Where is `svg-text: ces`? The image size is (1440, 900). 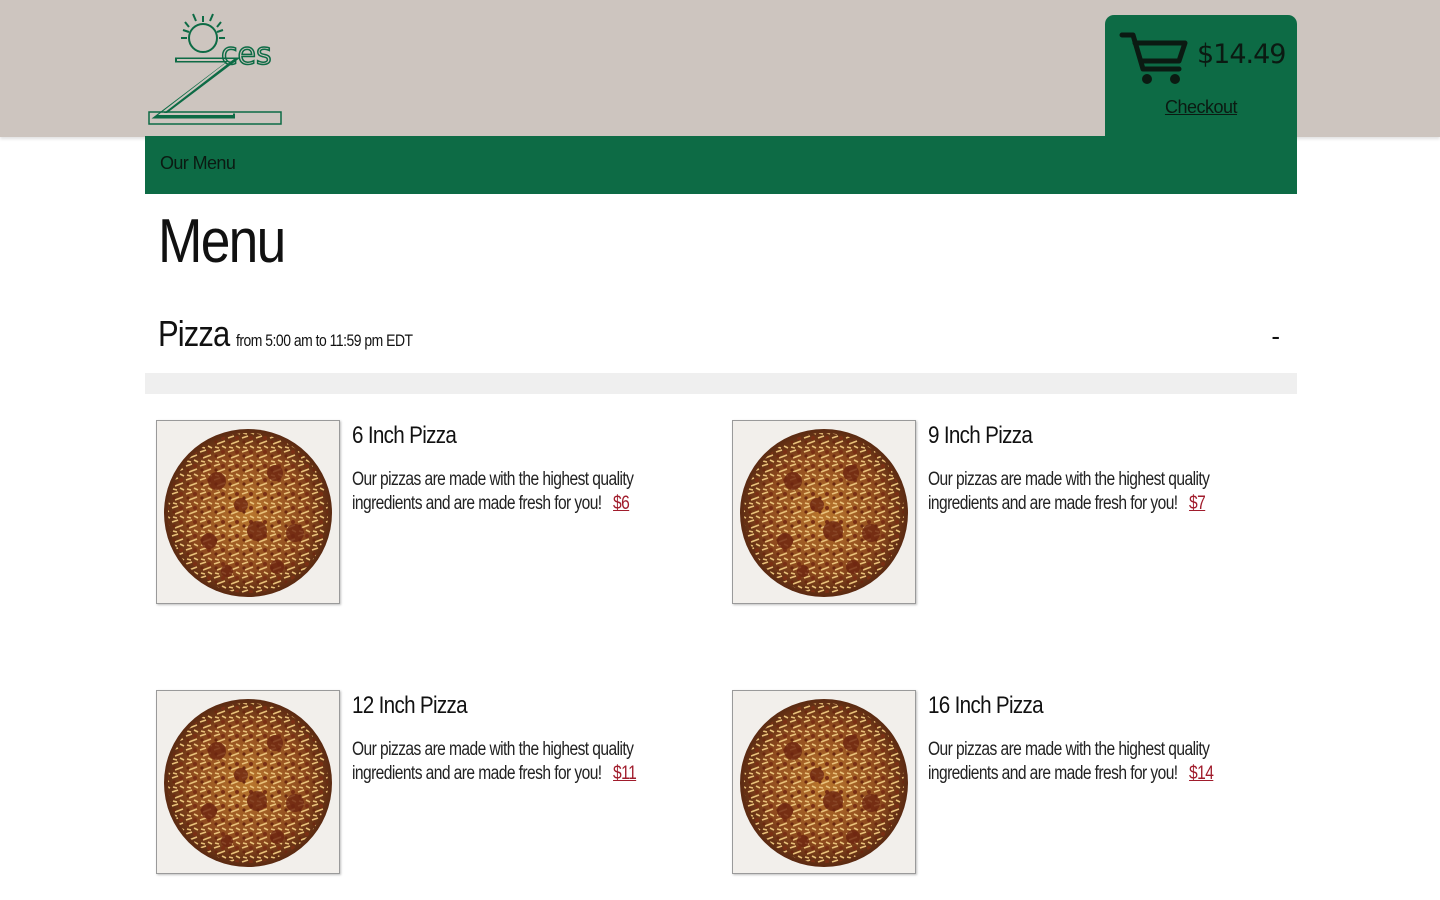
svg-text: ces is located at coordinates (246, 54).